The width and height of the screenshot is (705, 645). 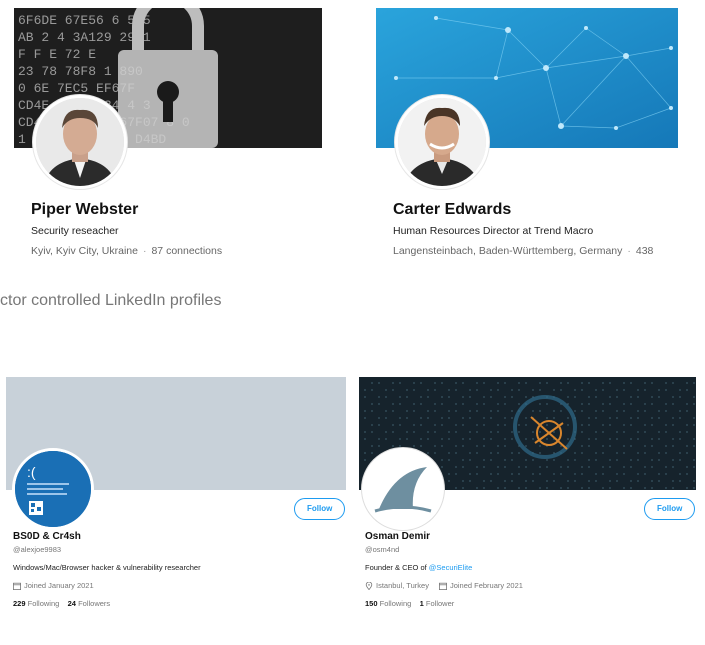 What do you see at coordinates (442, 586) in the screenshot?
I see `calendar-icon` at bounding box center [442, 586].